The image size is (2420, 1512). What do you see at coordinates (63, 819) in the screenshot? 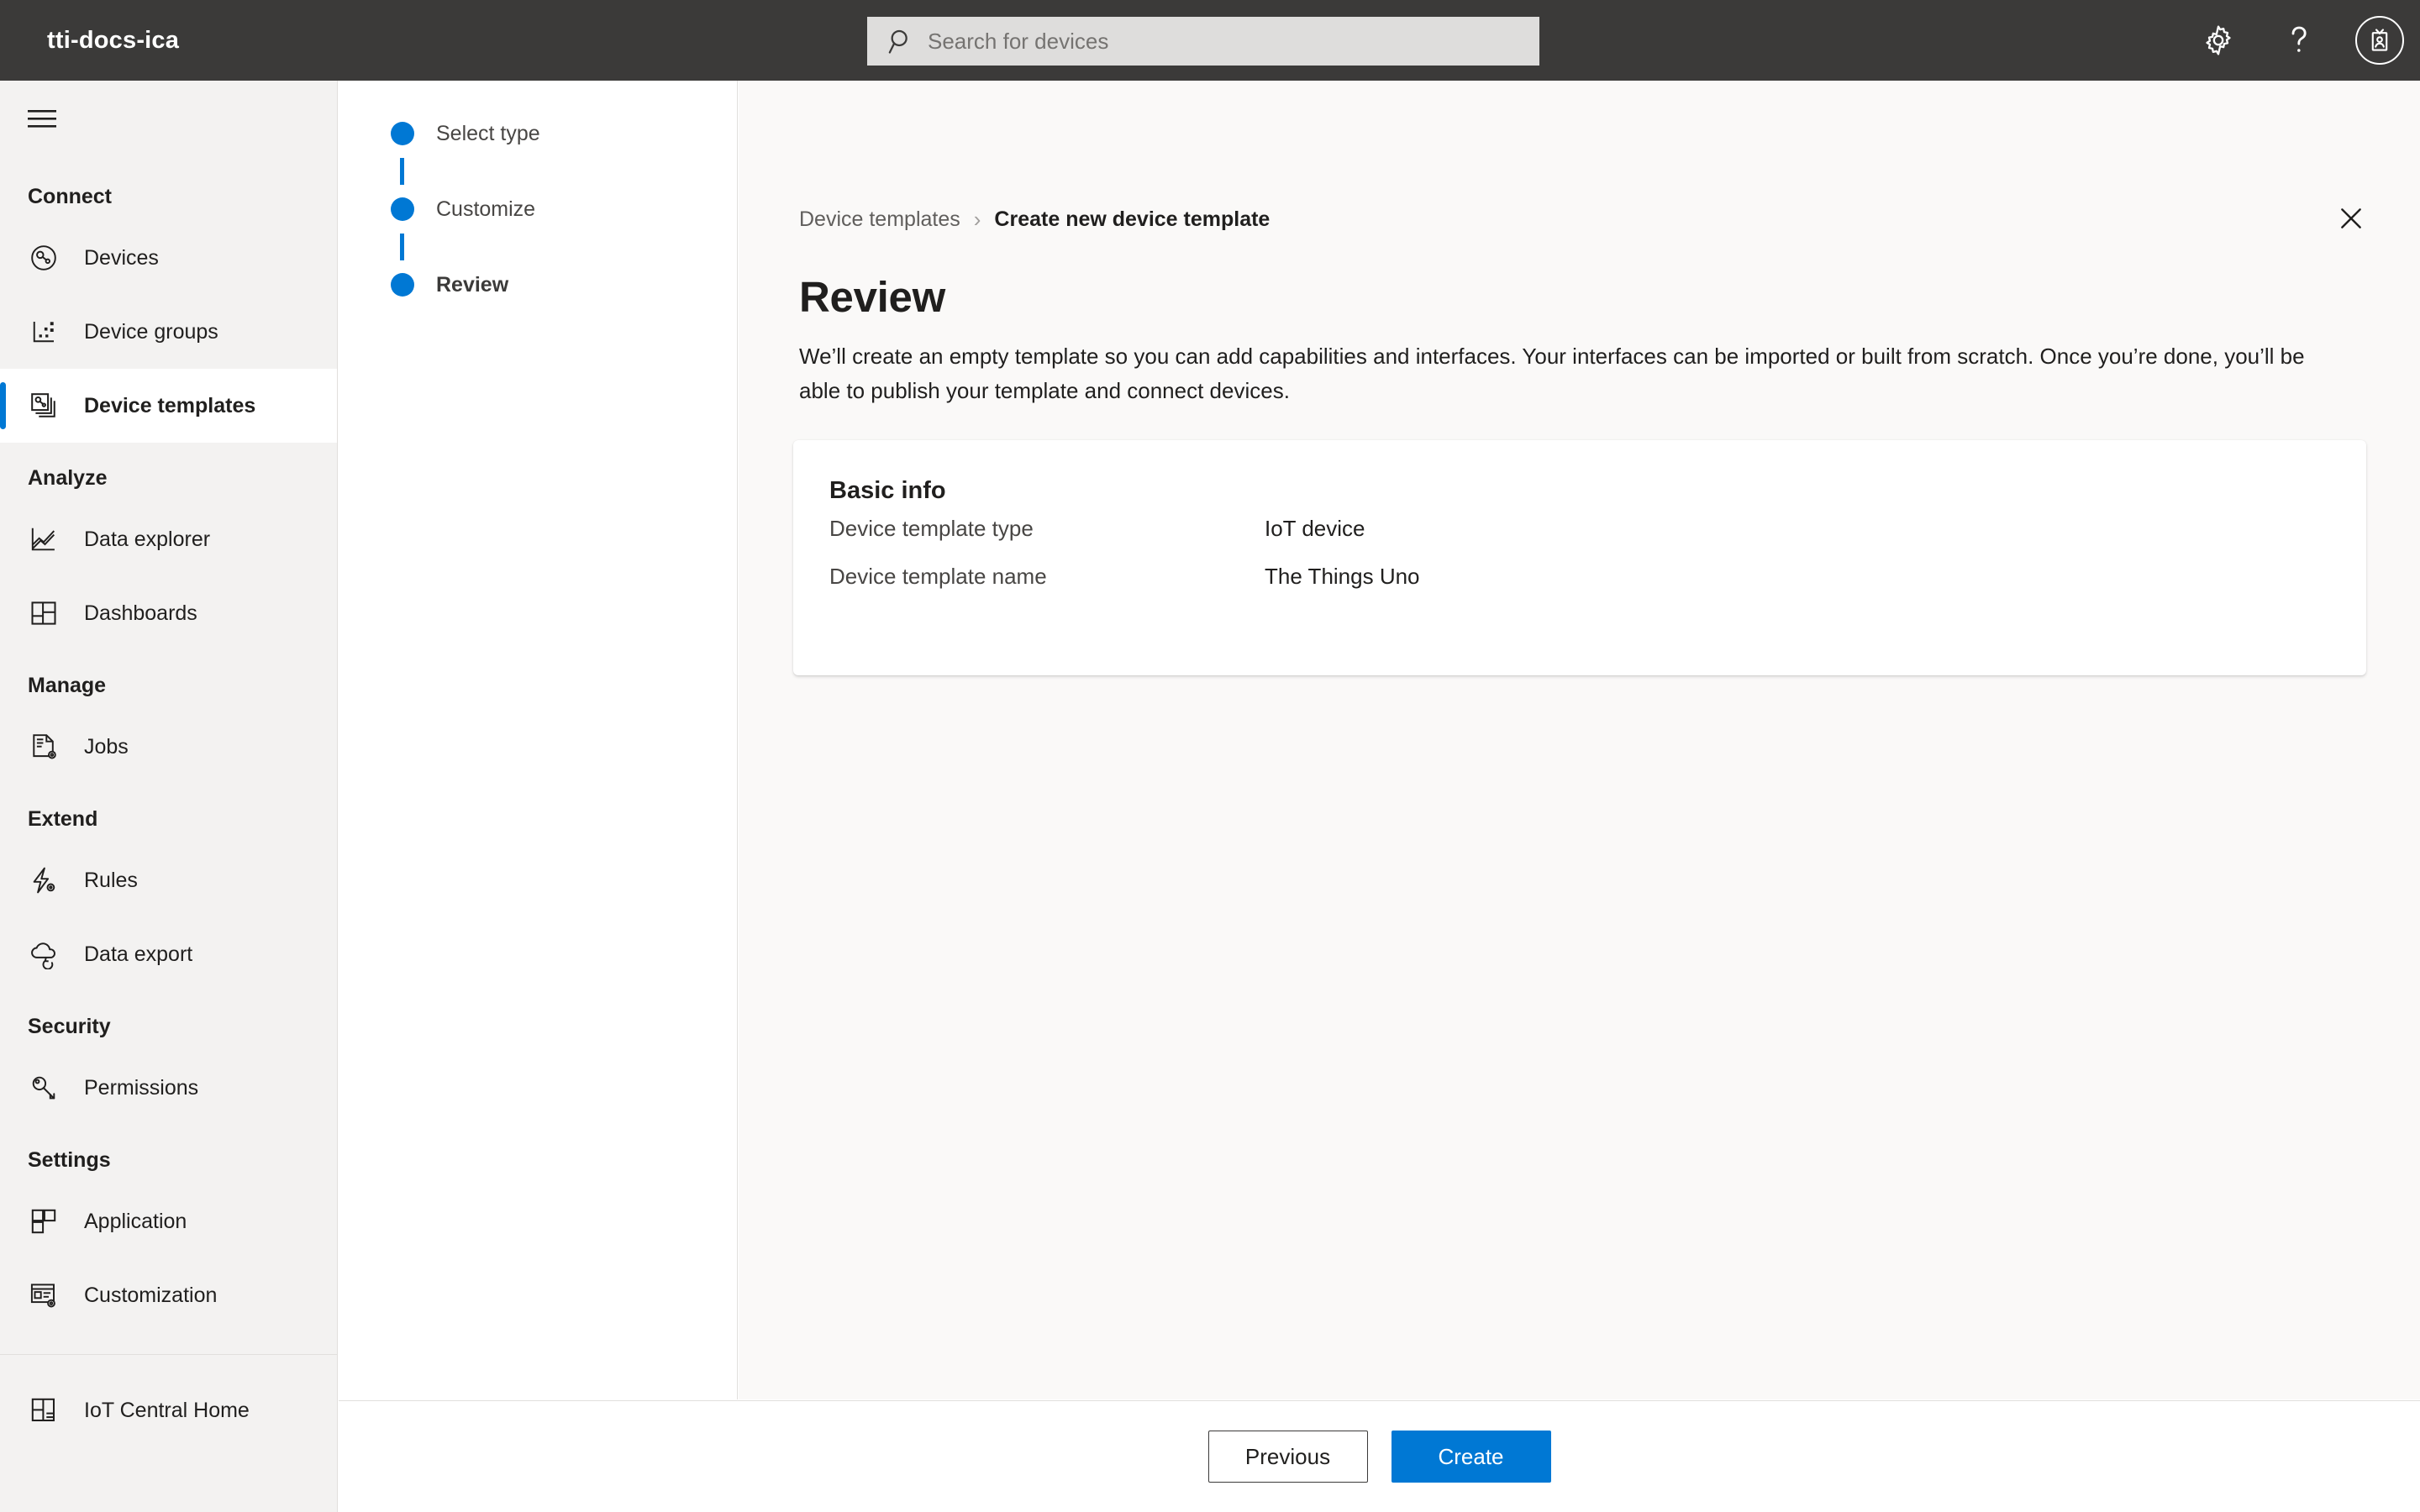
I see `sidebar-section-extend: Extend` at bounding box center [63, 819].